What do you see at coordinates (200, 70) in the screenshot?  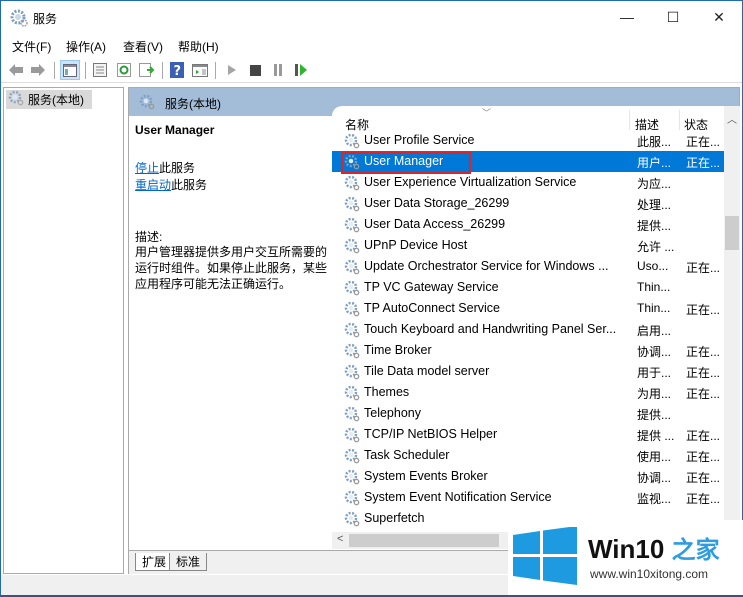 I see `show-action-pane-icon` at bounding box center [200, 70].